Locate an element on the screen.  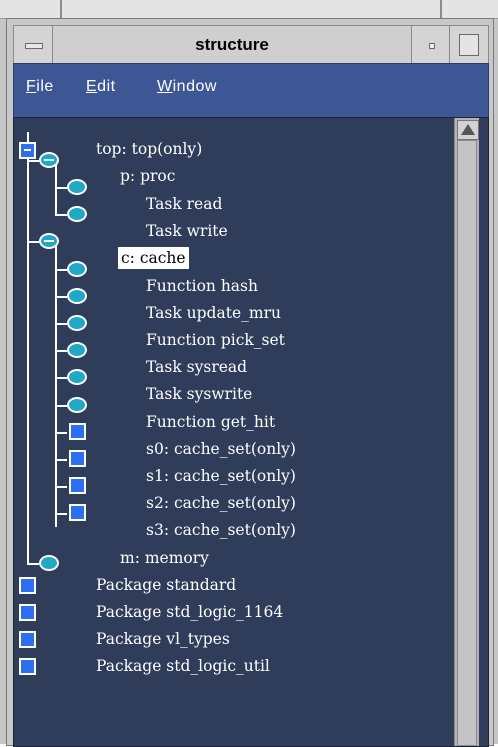
maximize-icon is located at coordinates (469, 45).